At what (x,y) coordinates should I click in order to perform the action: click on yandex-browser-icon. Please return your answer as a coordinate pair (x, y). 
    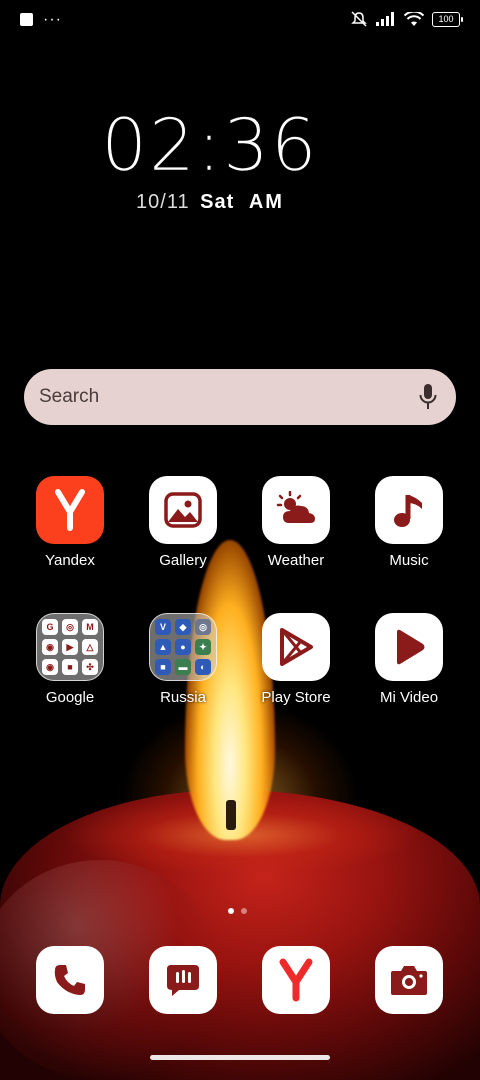
    Looking at the image, I should click on (296, 980).